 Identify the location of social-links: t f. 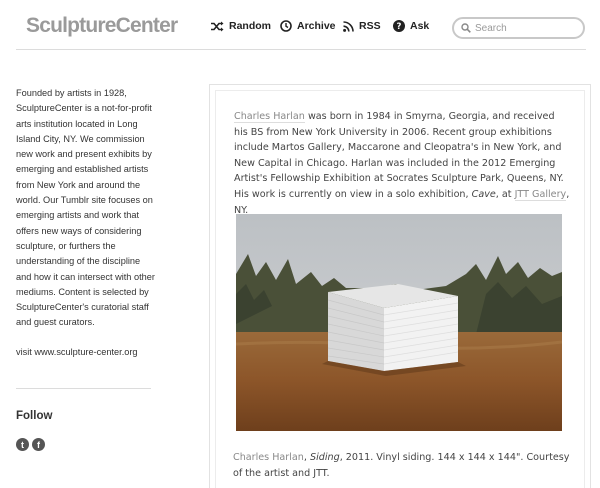
(30, 444).